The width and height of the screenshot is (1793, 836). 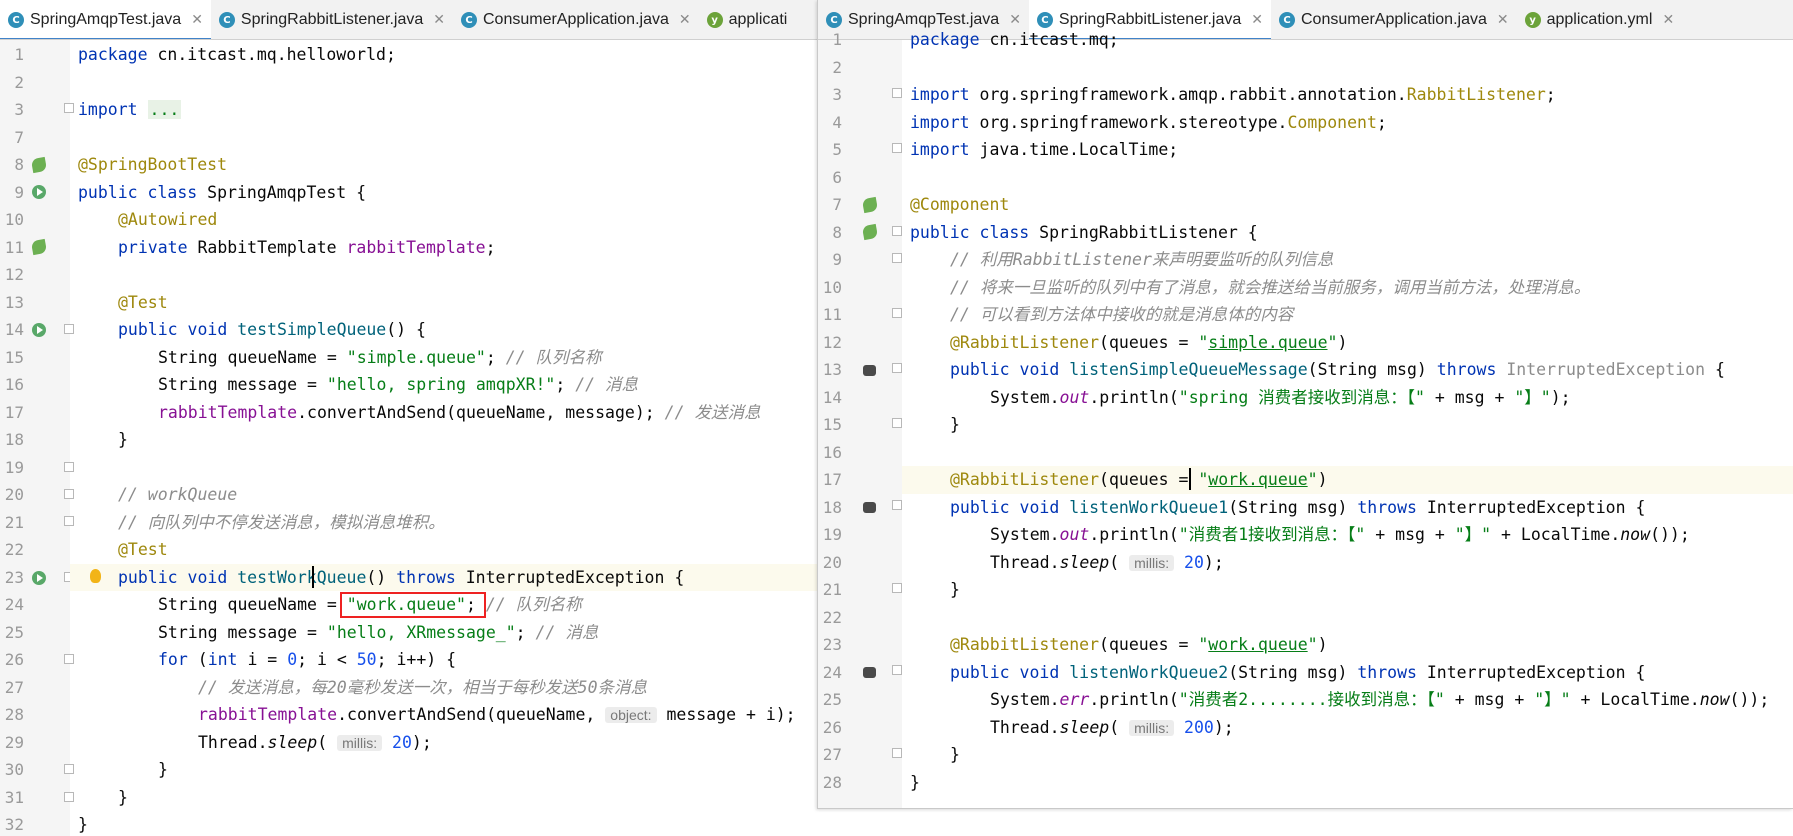 What do you see at coordinates (1149, 342) in the screenshot?
I see `code-line: @RabbitListener(queues = "simple.queue")` at bounding box center [1149, 342].